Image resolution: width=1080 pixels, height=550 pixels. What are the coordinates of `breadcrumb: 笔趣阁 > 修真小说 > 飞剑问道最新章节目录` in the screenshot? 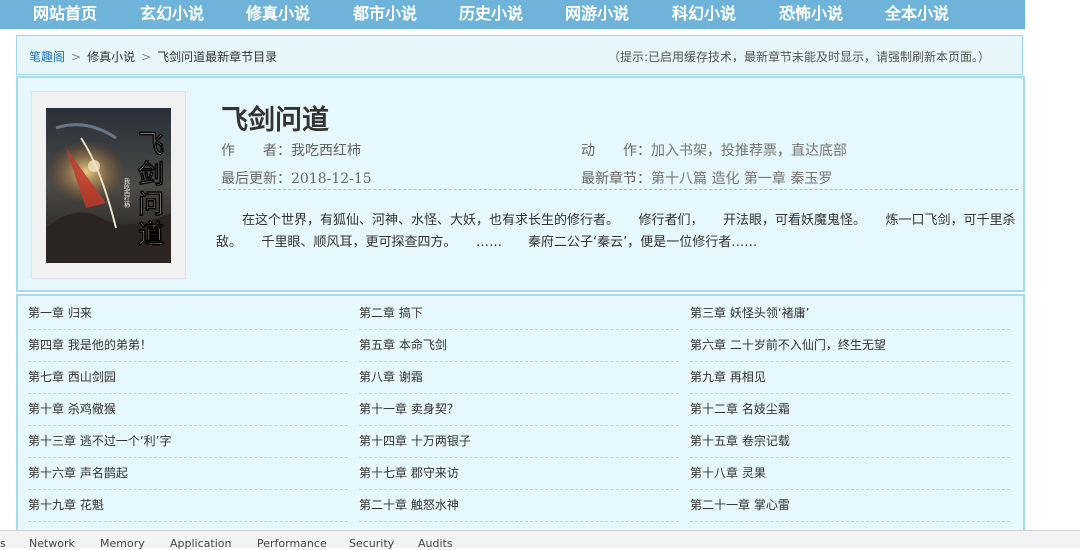 It's located at (153, 56).